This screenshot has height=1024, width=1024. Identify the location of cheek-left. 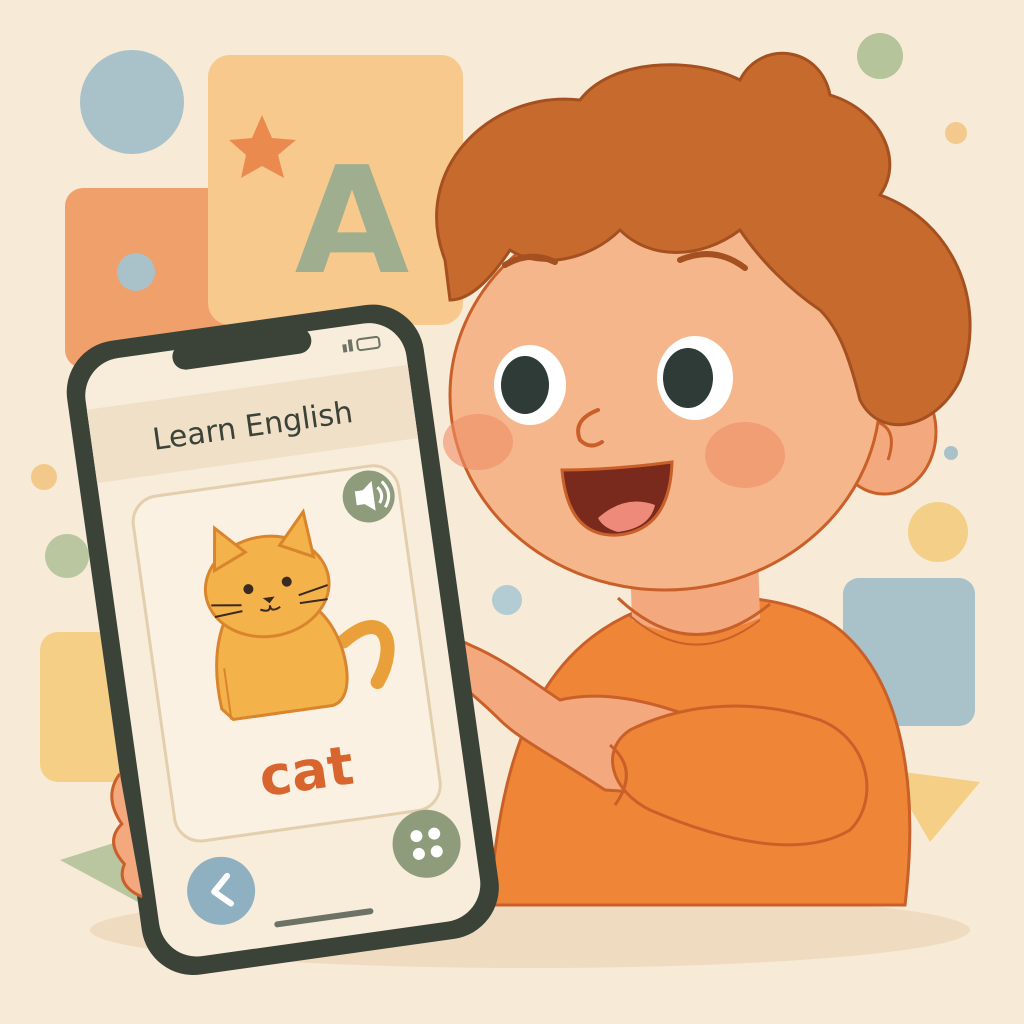
(478, 442).